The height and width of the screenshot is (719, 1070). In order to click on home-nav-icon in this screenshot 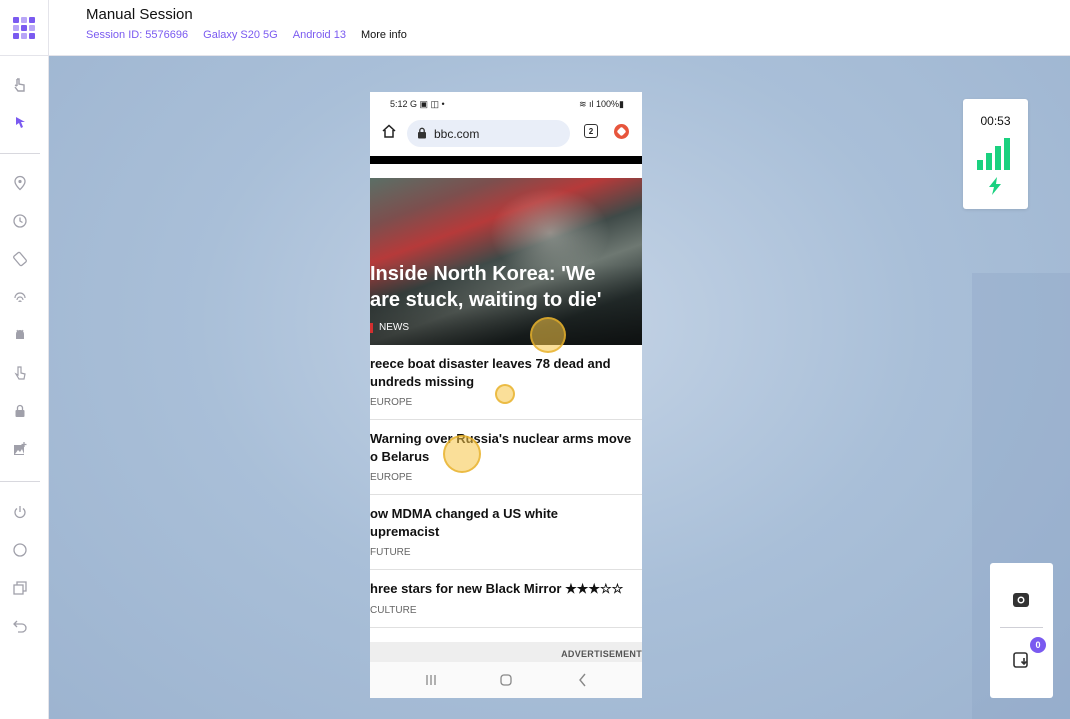, I will do `click(506, 680)`.